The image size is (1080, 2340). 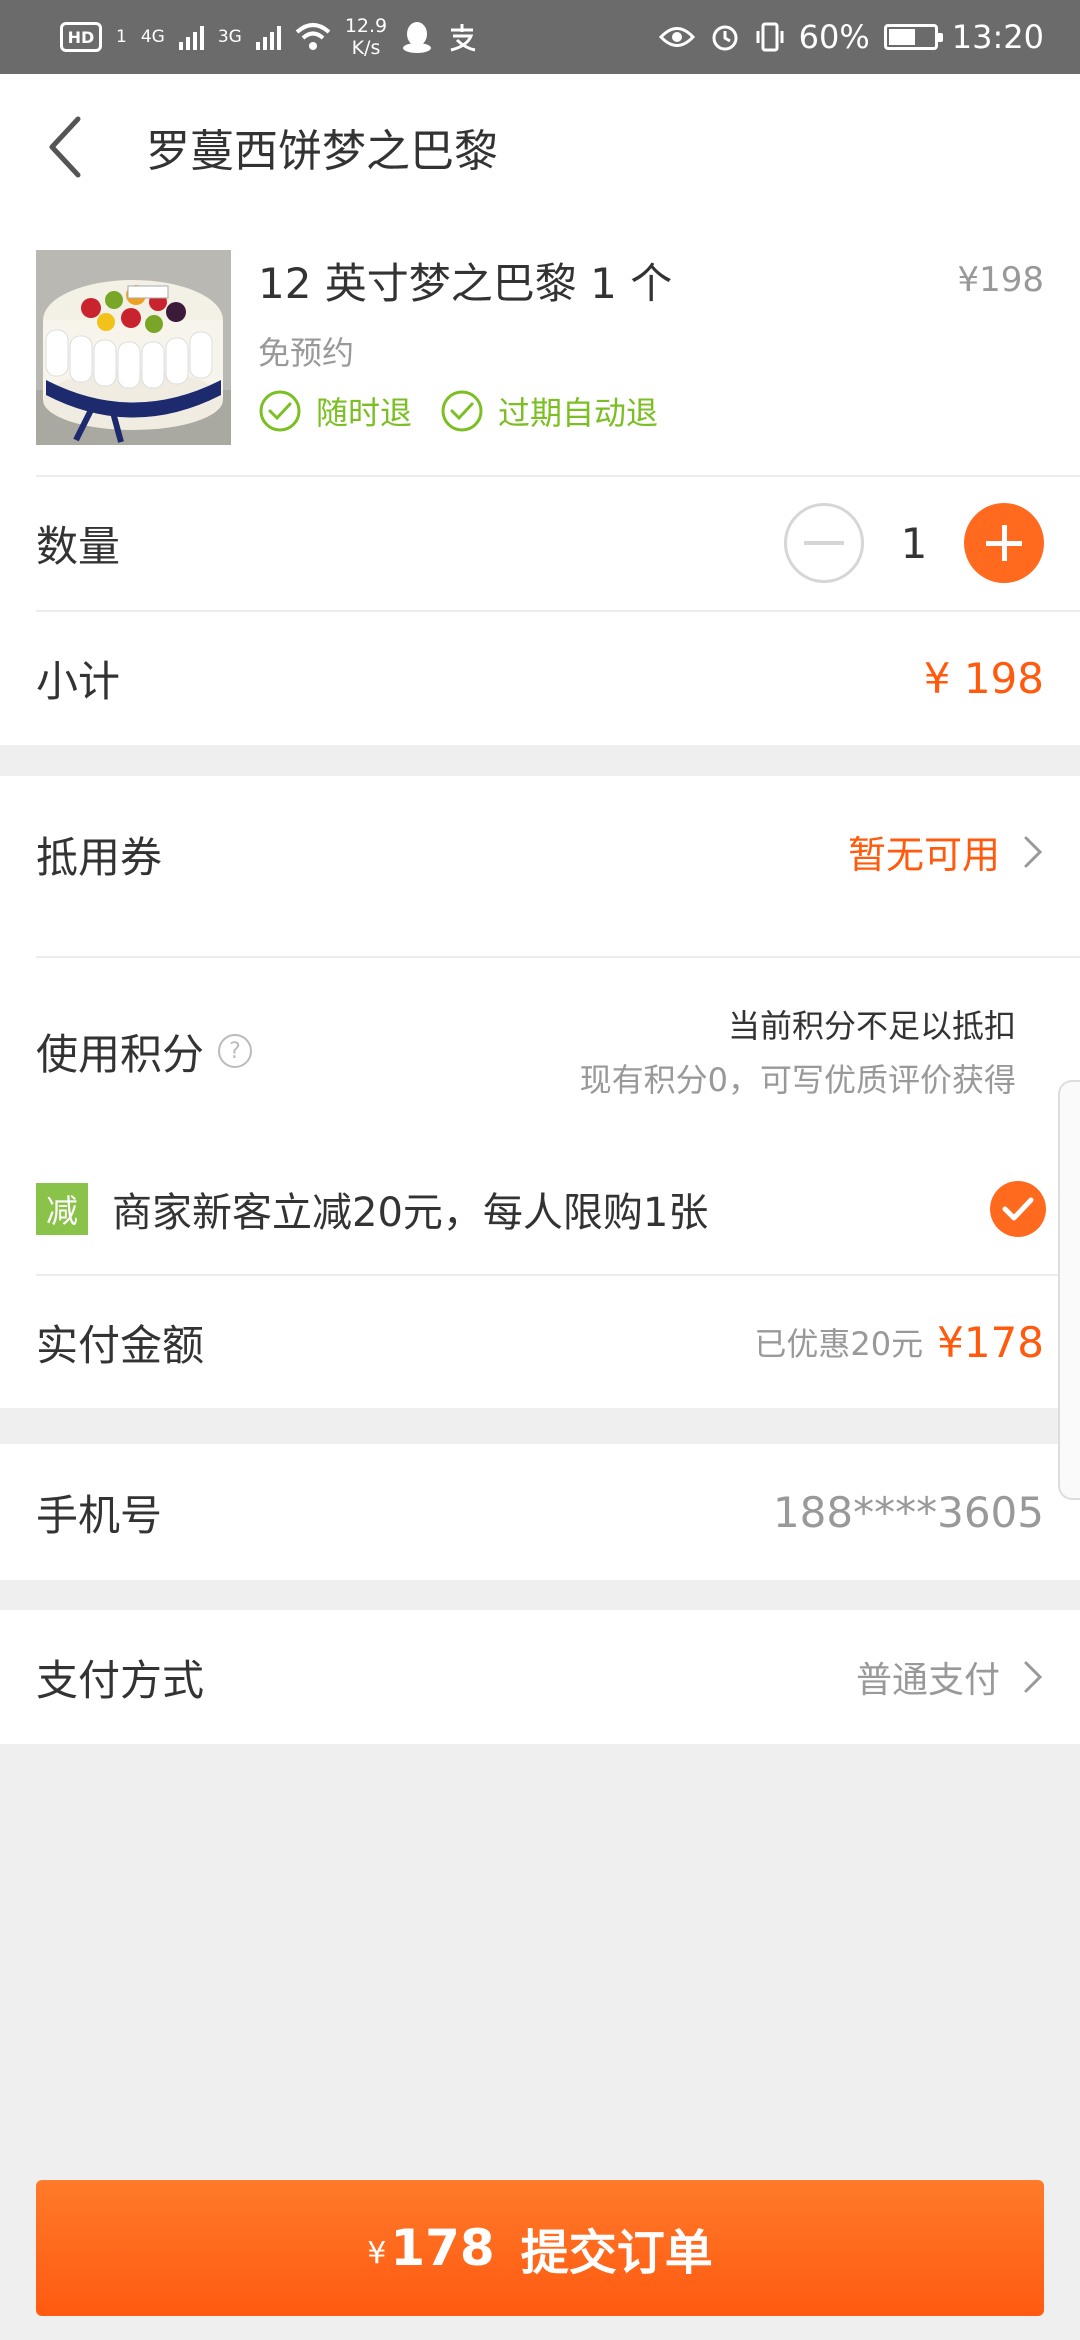 I want to click on sim1-label: 1, so click(x=121, y=36).